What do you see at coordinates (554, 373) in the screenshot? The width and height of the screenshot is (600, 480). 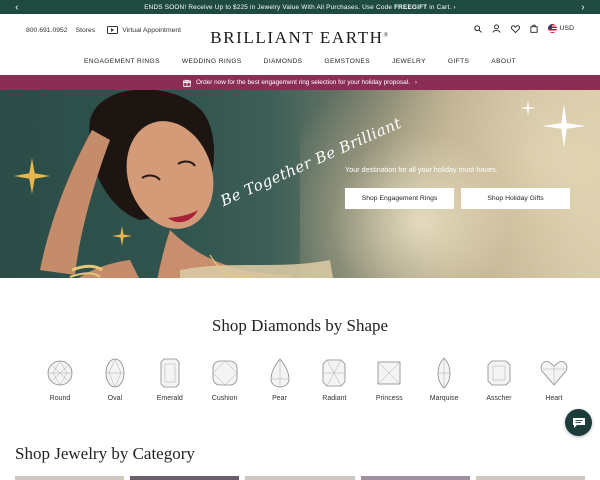 I see `heart-diamond-icon` at bounding box center [554, 373].